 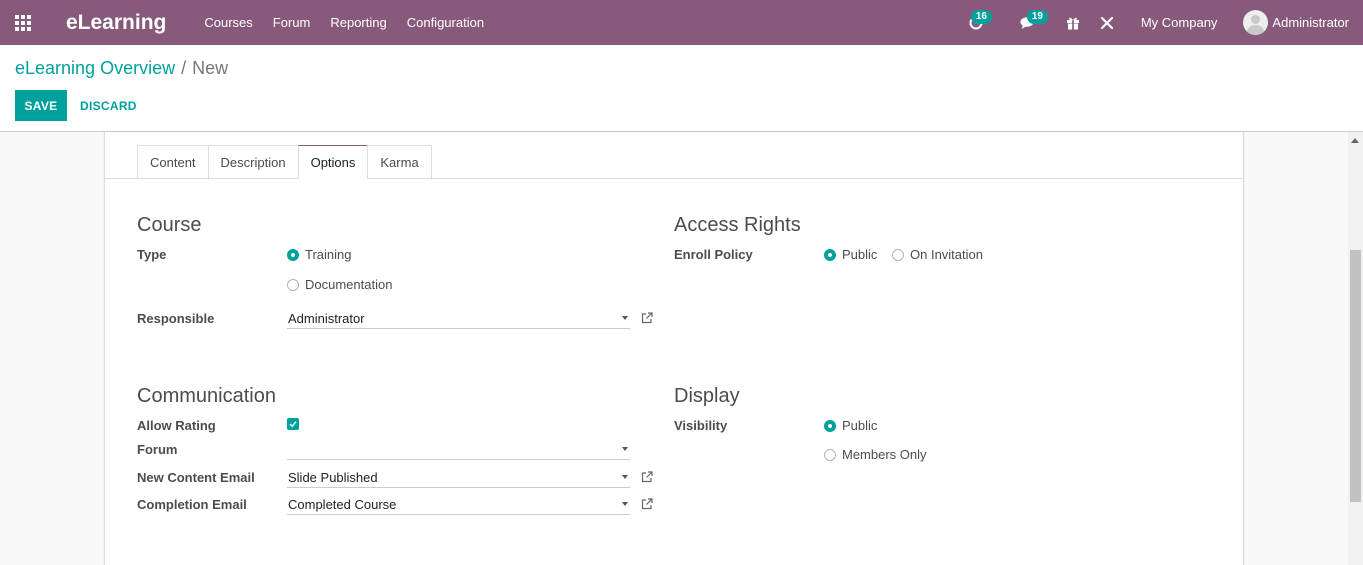 What do you see at coordinates (228, 22) in the screenshot?
I see `menu-courses: Courses` at bounding box center [228, 22].